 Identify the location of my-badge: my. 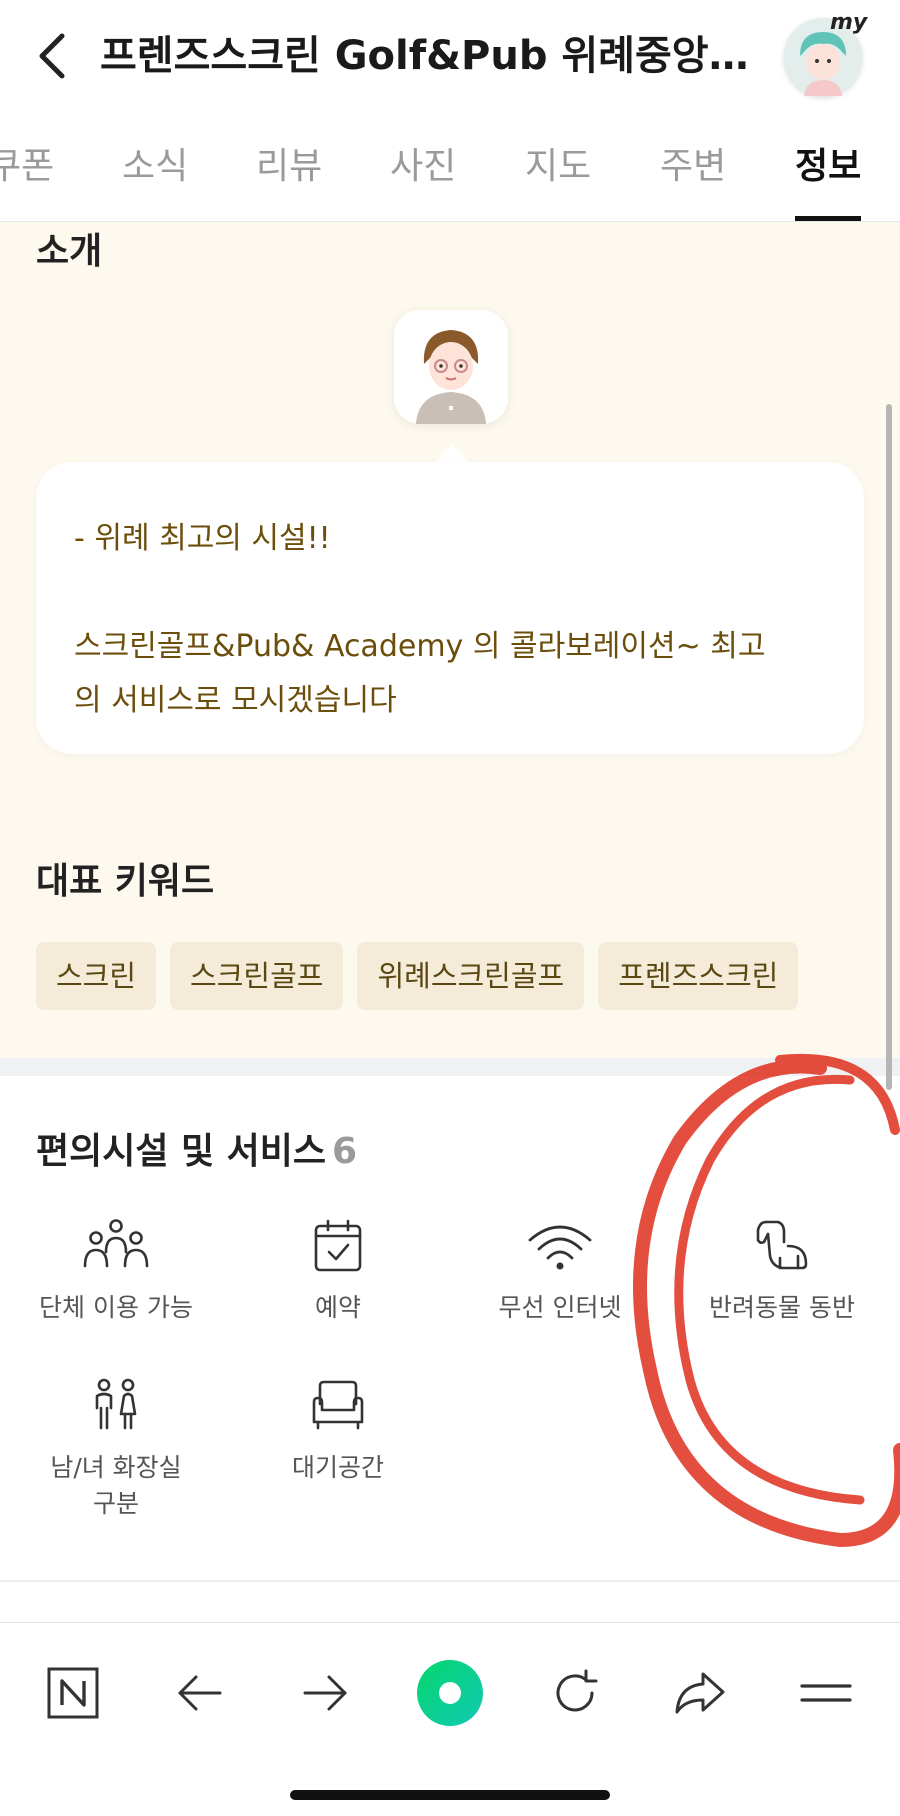
(849, 22).